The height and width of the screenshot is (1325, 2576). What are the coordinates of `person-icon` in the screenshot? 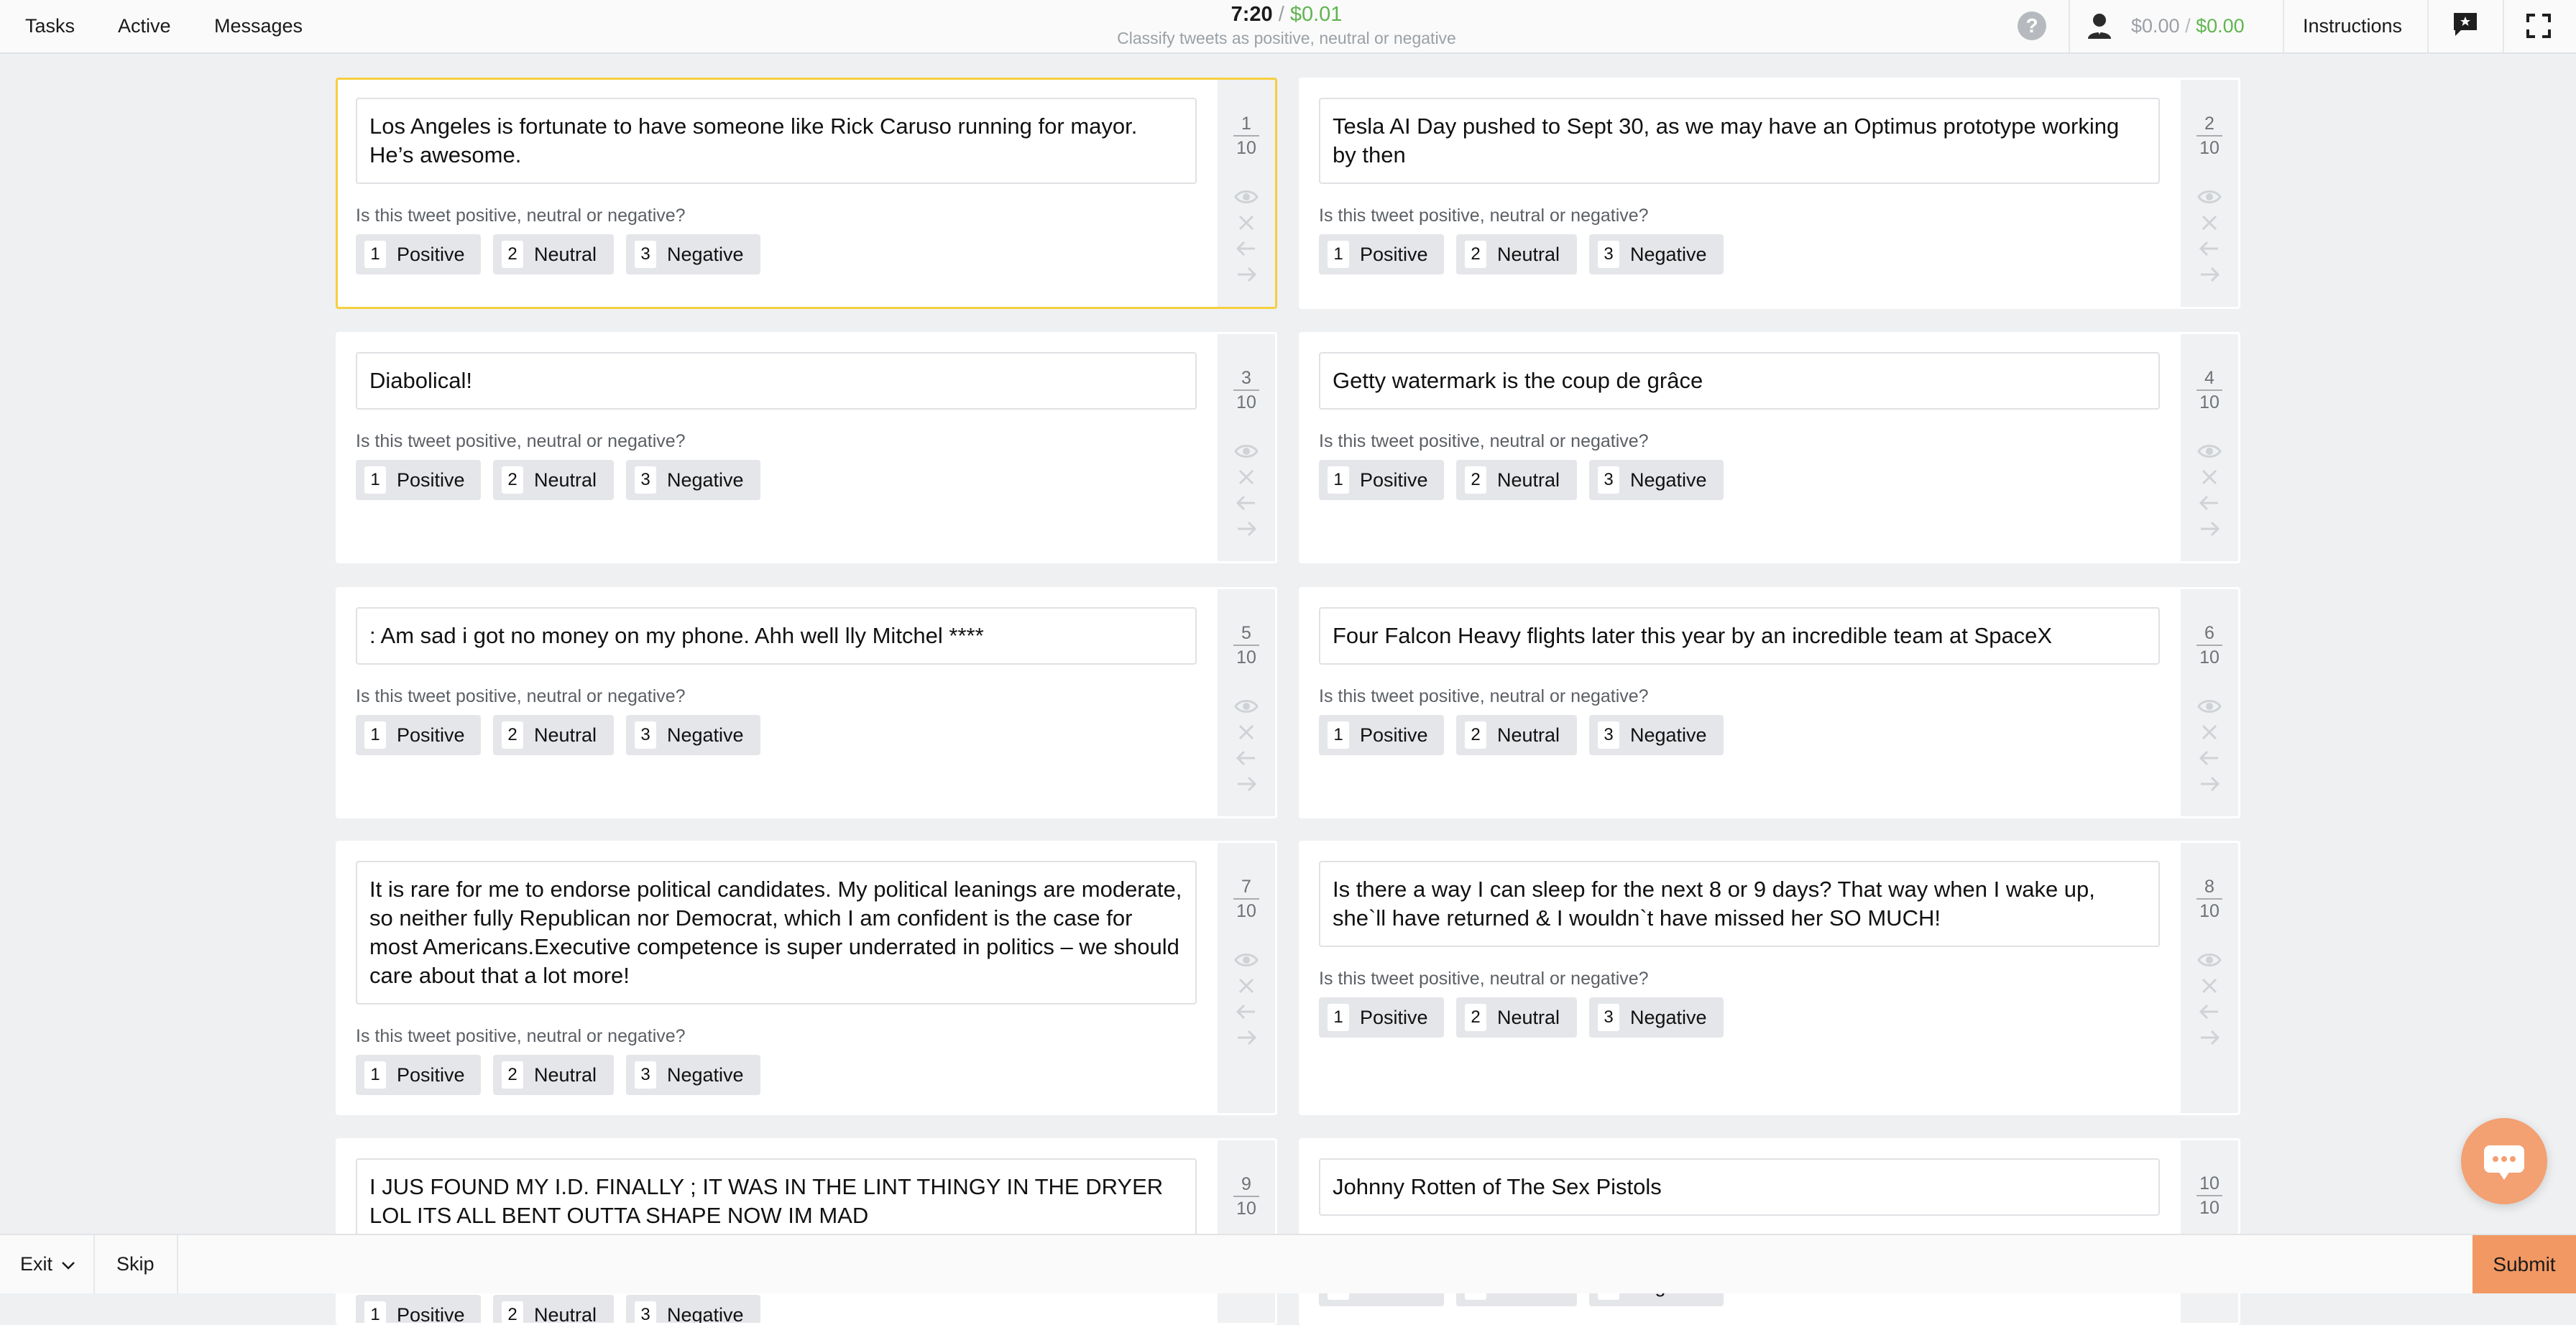 It's located at (2099, 26).